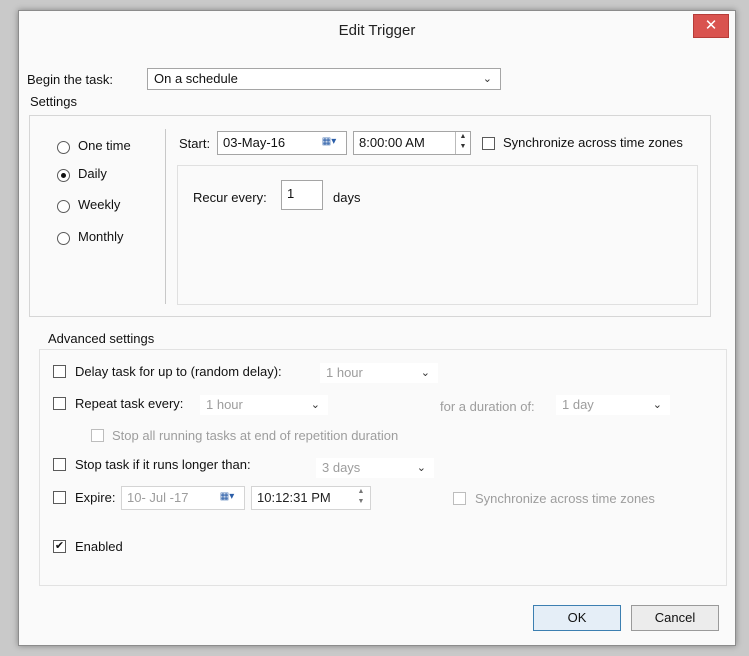 The image size is (749, 656). Describe the element at coordinates (59, 546) in the screenshot. I see `enabled-checkbox: ✔` at that location.